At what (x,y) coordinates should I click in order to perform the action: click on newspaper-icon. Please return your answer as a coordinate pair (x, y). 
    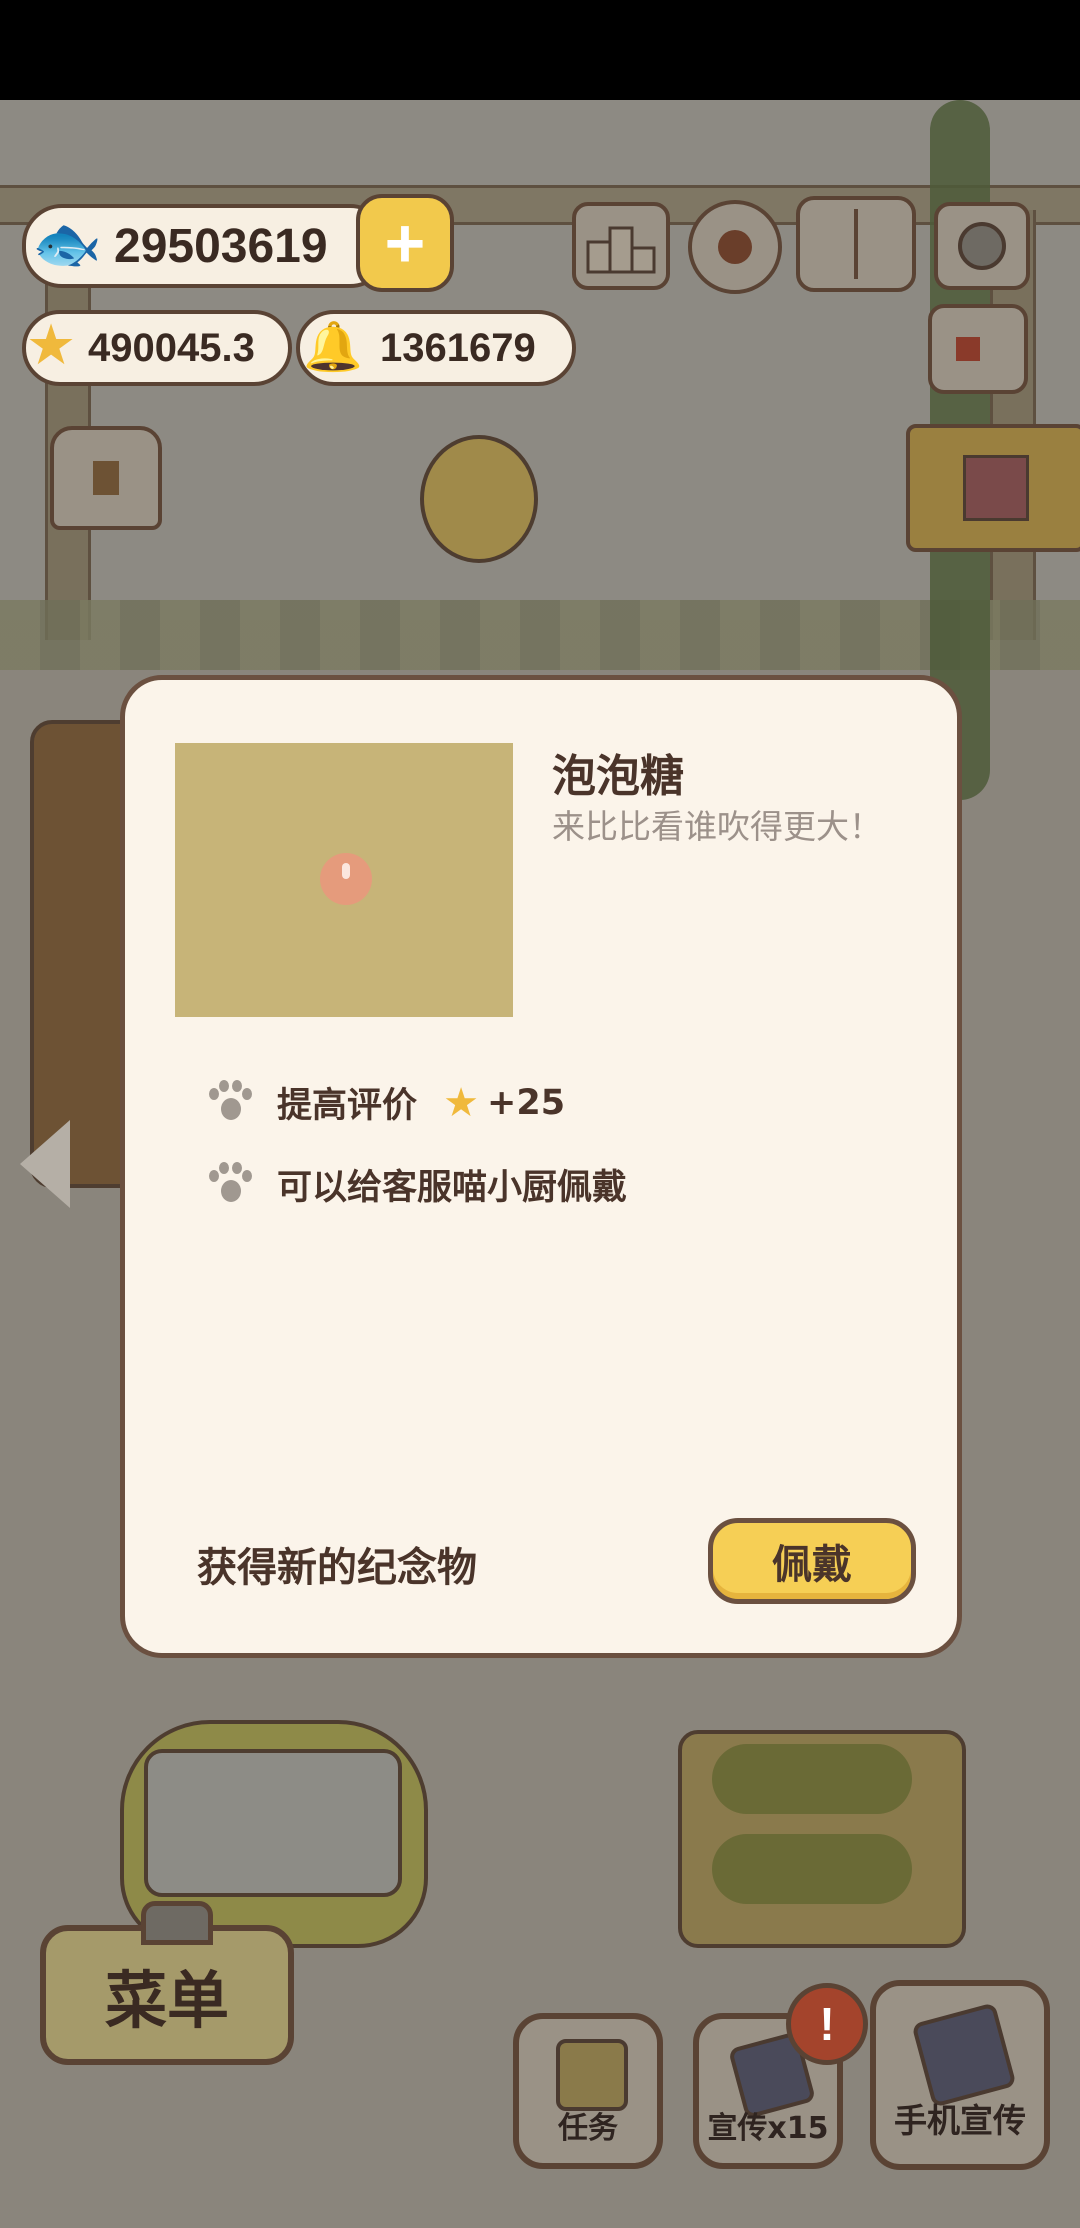
    Looking at the image, I should click on (978, 349).